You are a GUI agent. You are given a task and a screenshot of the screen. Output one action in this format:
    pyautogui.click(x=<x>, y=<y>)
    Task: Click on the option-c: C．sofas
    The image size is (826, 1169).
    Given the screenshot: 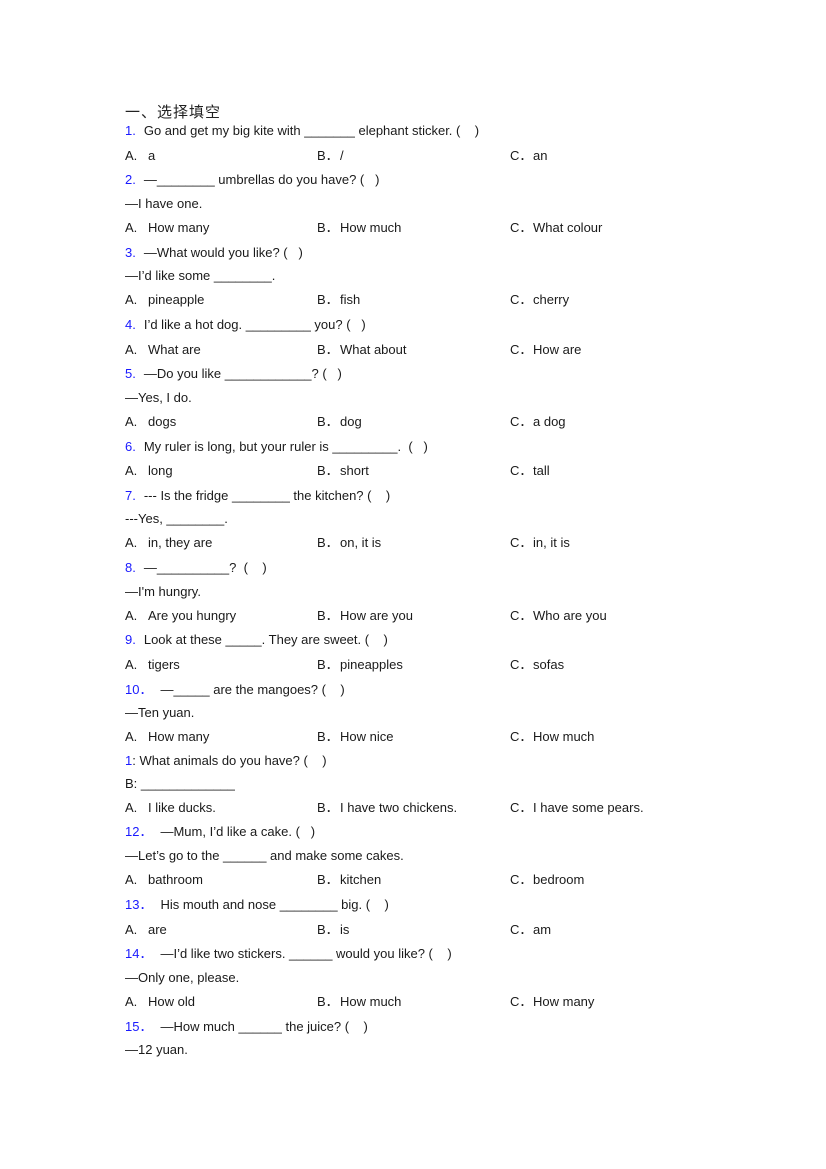 What is the action you would take?
    pyautogui.click(x=537, y=665)
    